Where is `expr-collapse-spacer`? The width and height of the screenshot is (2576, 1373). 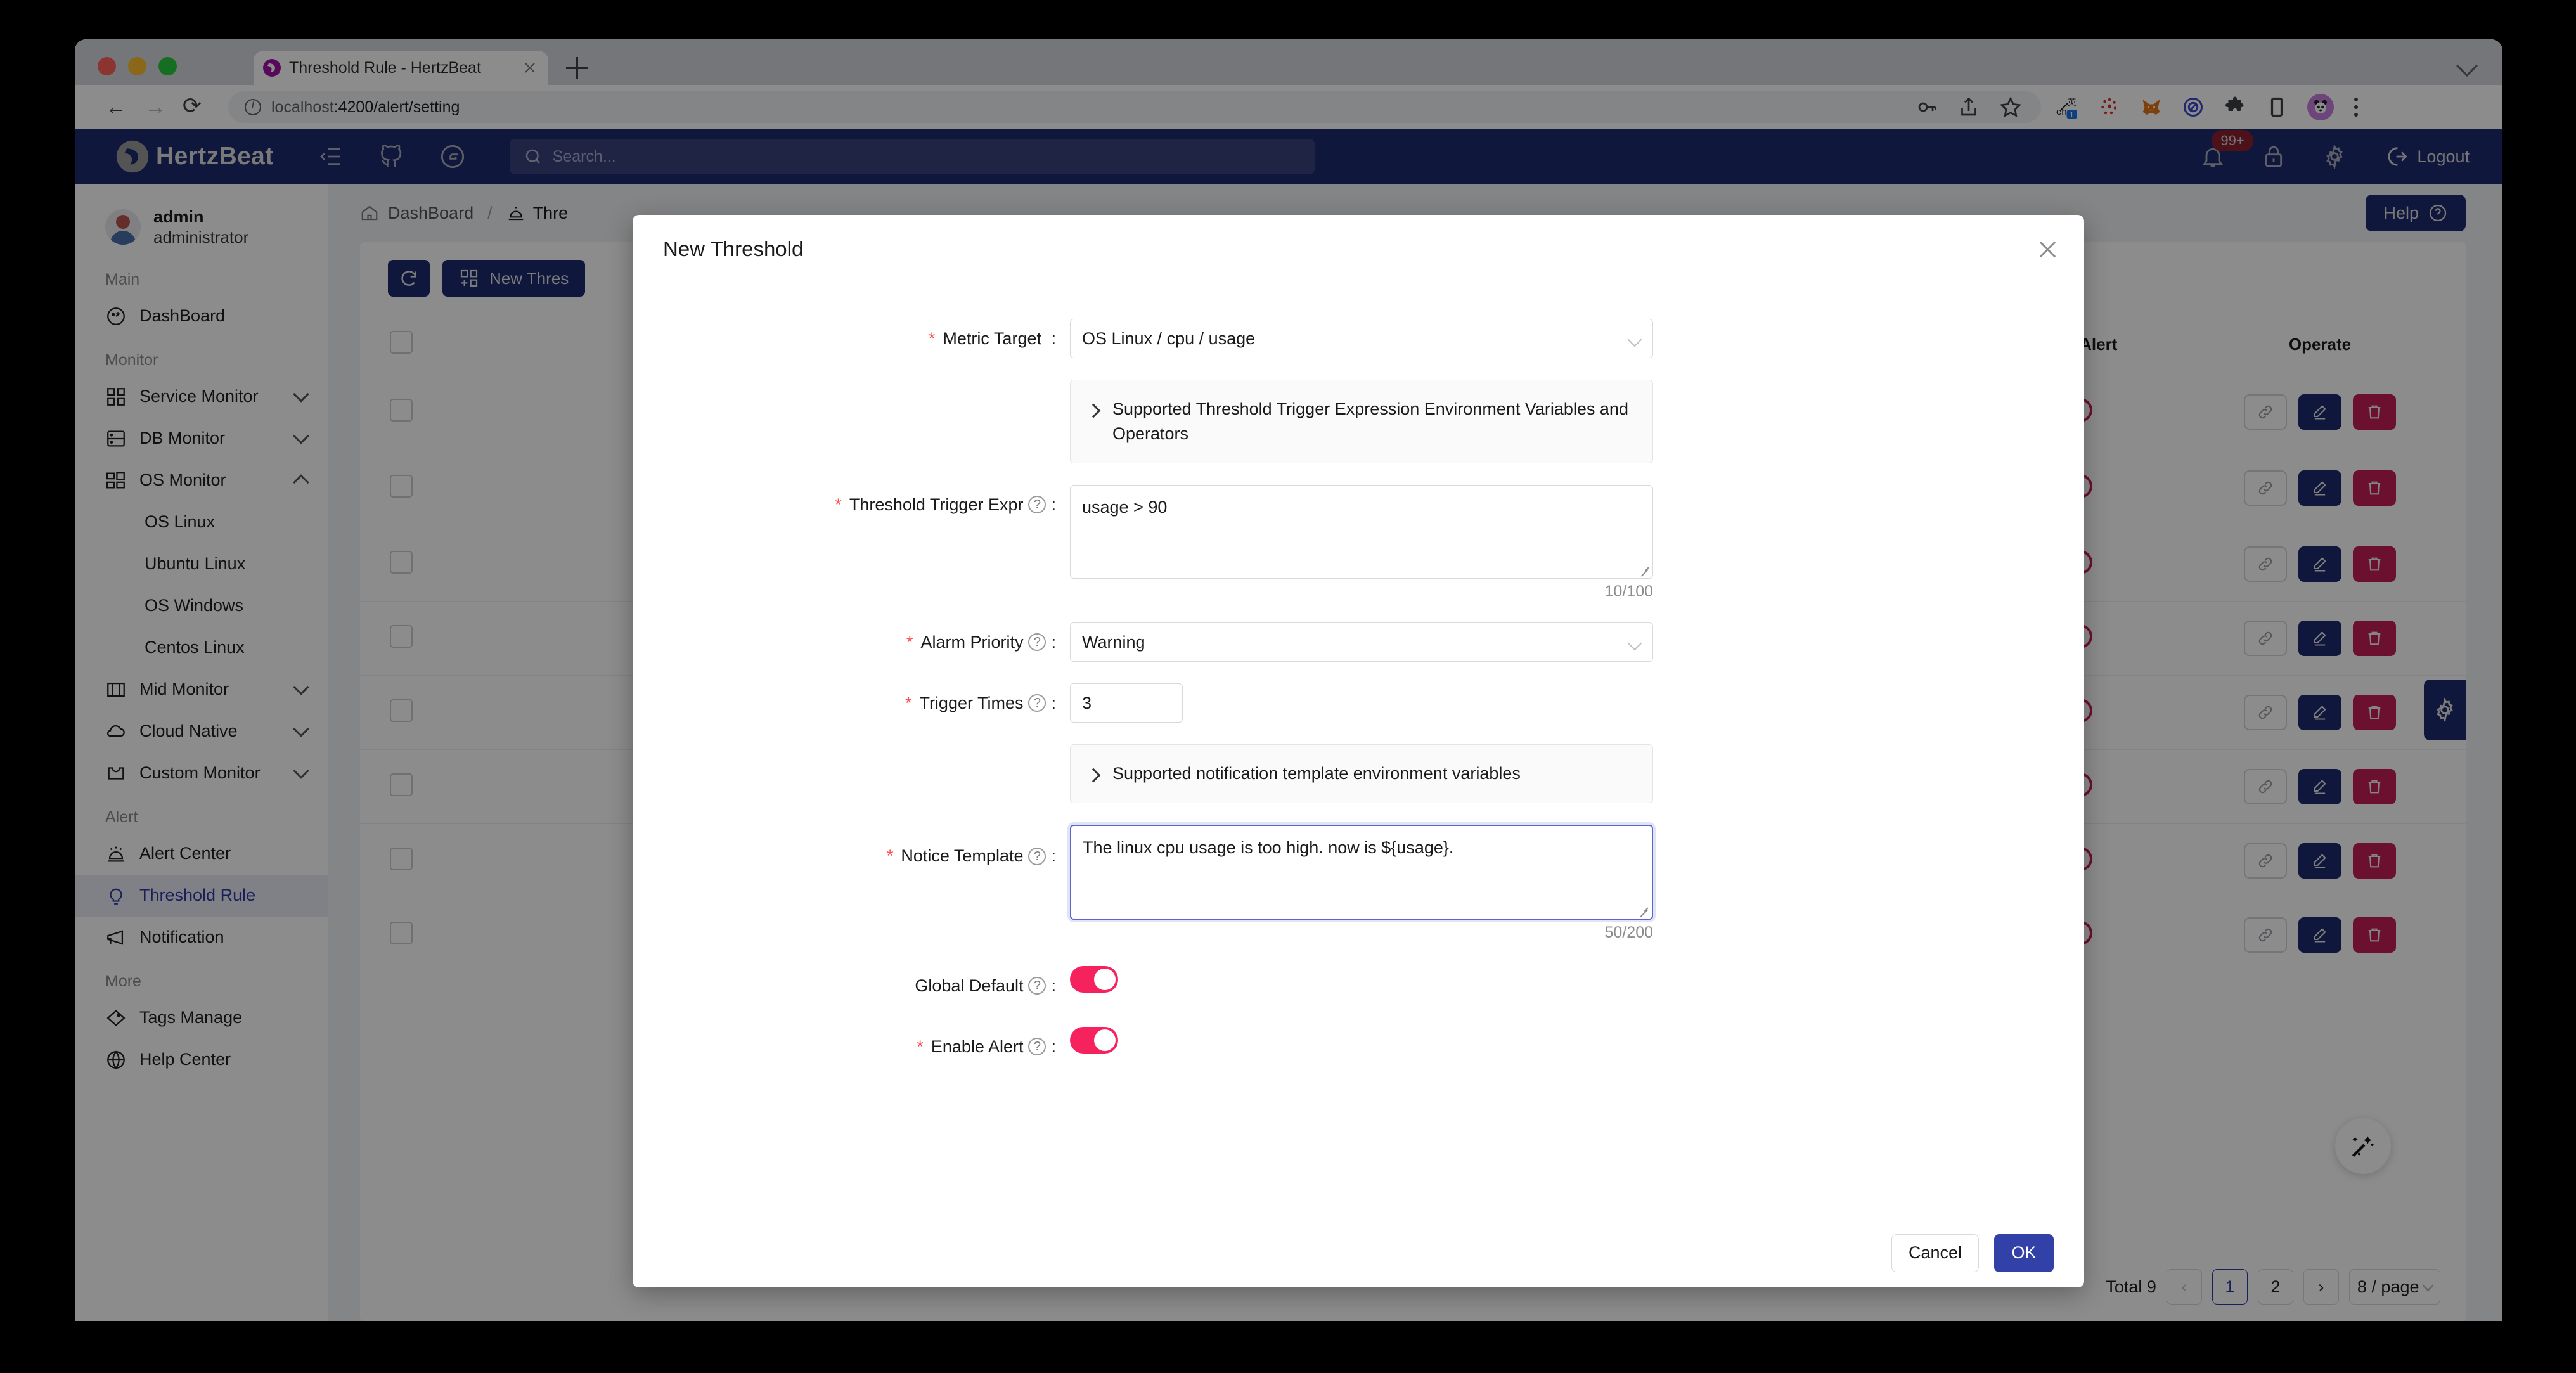 expr-collapse-spacer is located at coordinates (852, 399).